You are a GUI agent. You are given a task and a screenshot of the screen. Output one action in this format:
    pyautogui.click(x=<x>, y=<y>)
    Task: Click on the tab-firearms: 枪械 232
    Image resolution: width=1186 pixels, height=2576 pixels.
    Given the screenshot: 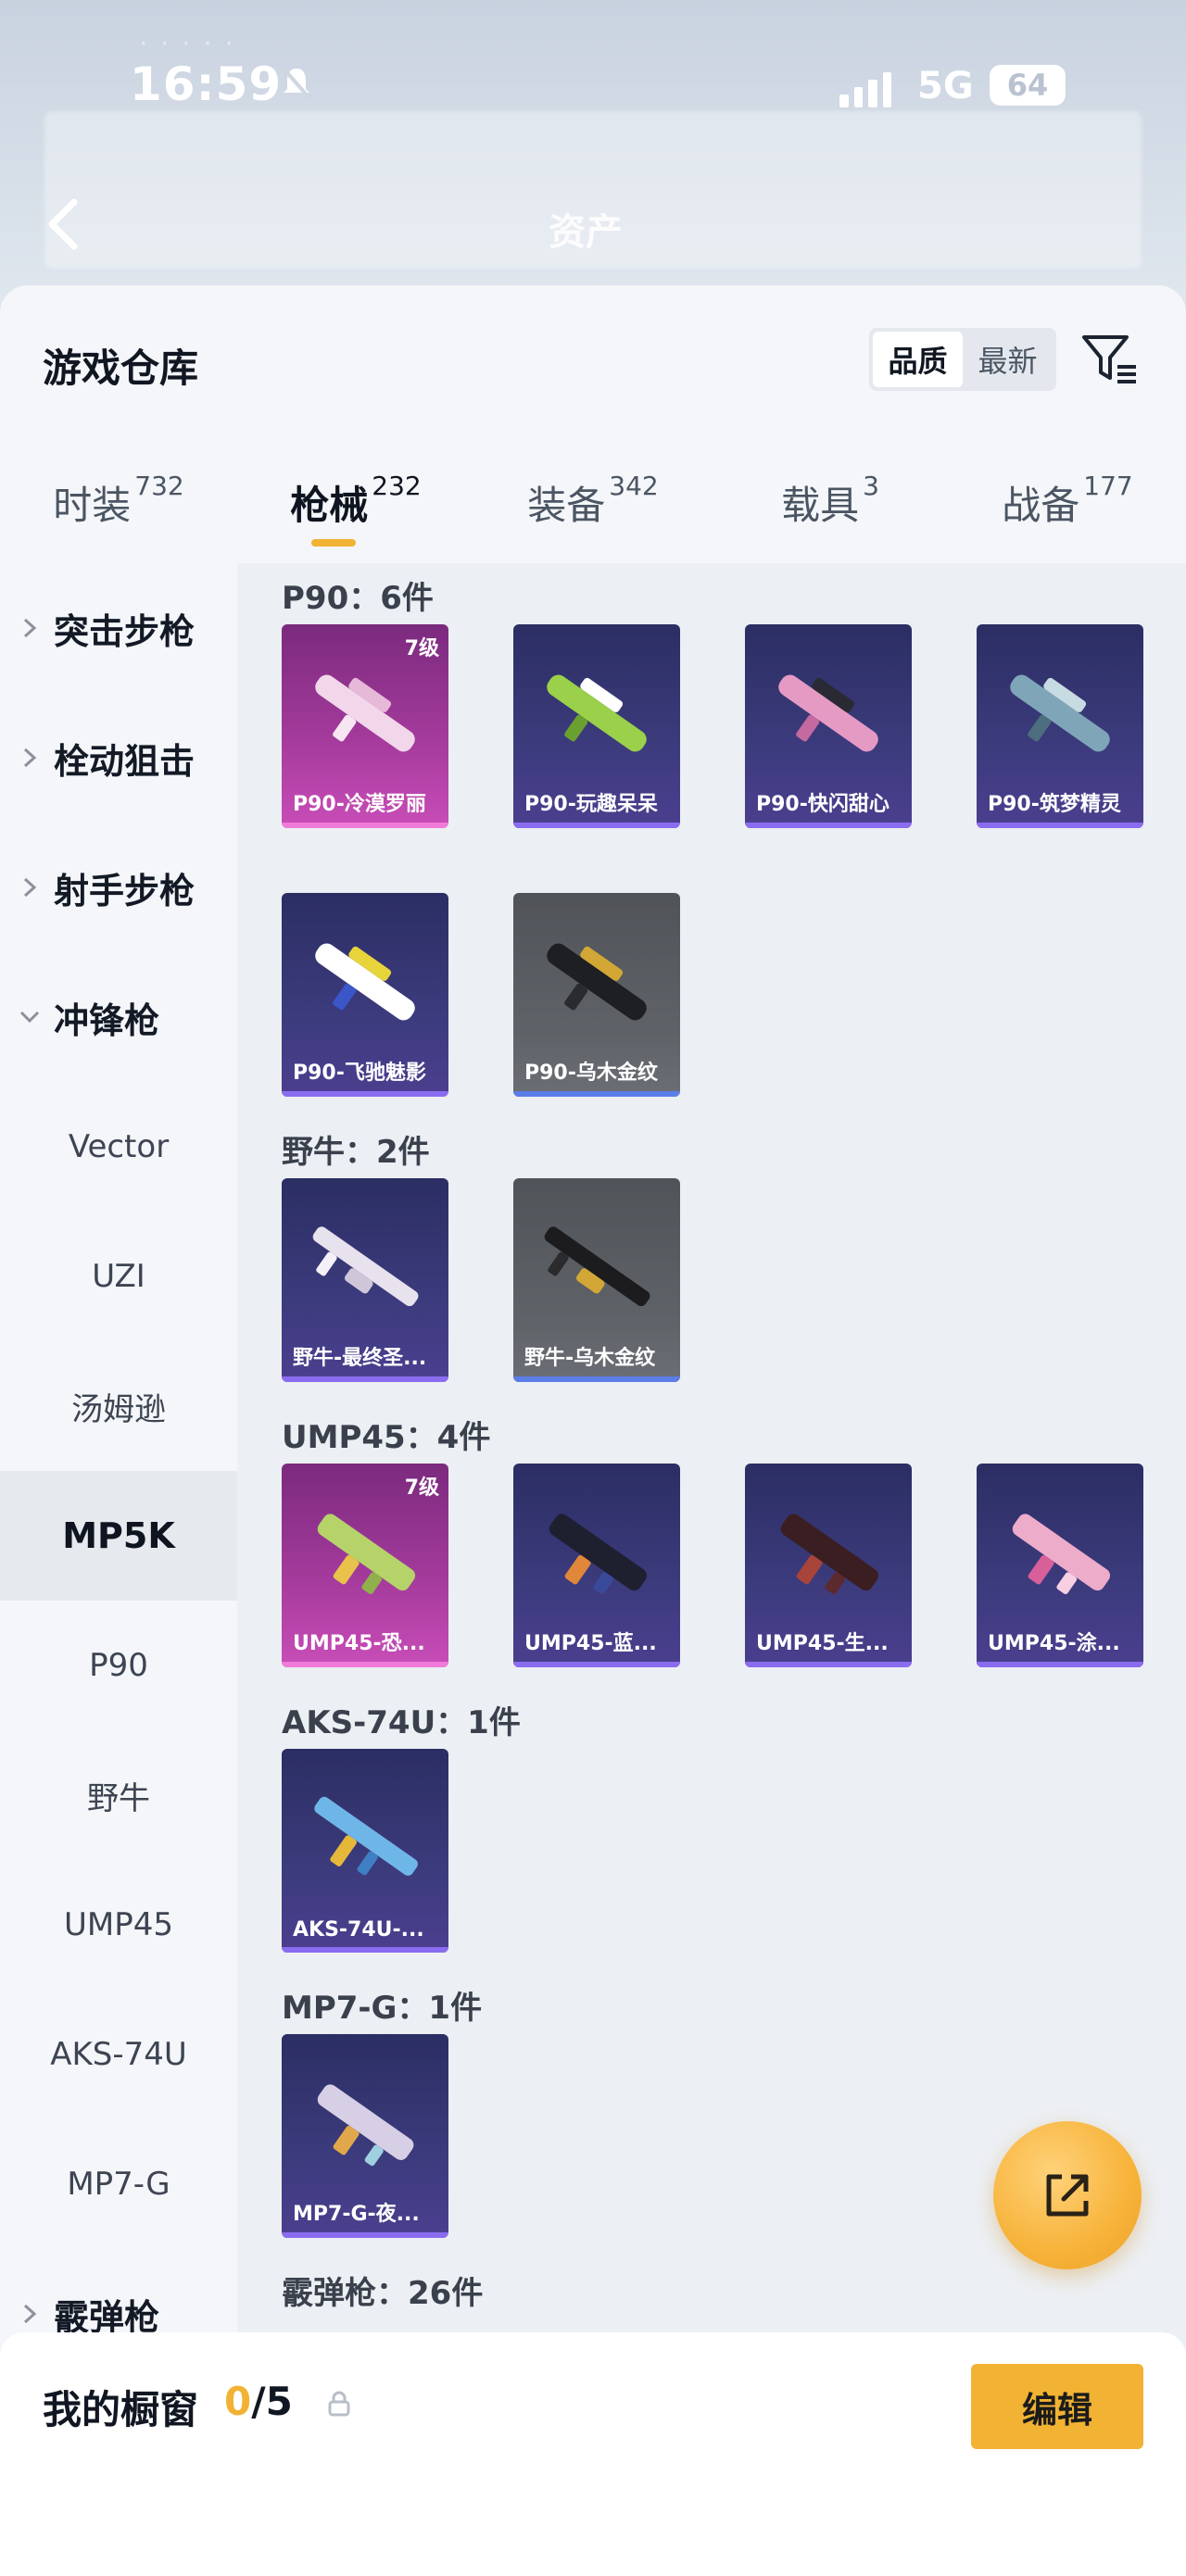 What is the action you would take?
    pyautogui.click(x=355, y=512)
    